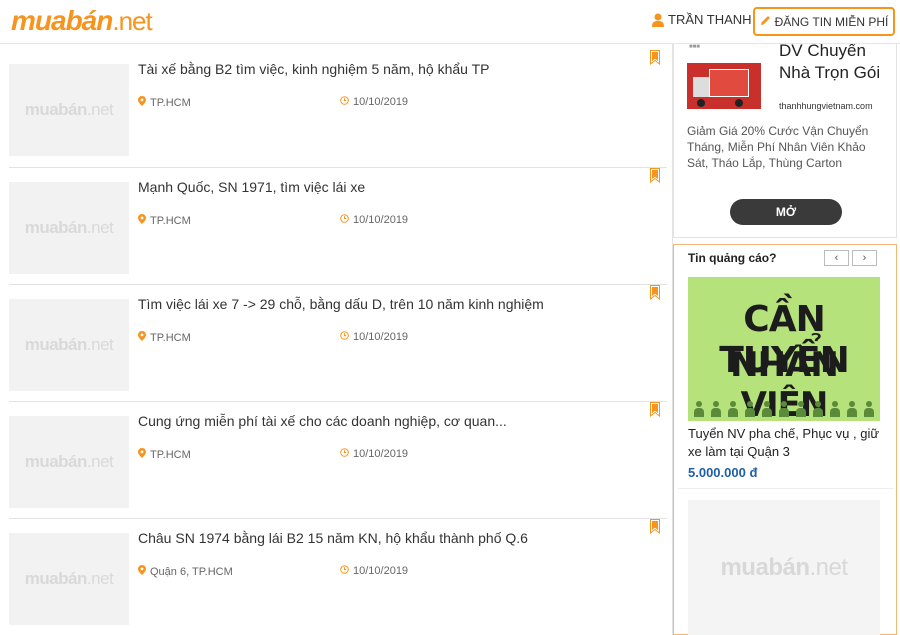  What do you see at coordinates (850, 258) in the screenshot?
I see `carousel-controls: ‹ ›` at bounding box center [850, 258].